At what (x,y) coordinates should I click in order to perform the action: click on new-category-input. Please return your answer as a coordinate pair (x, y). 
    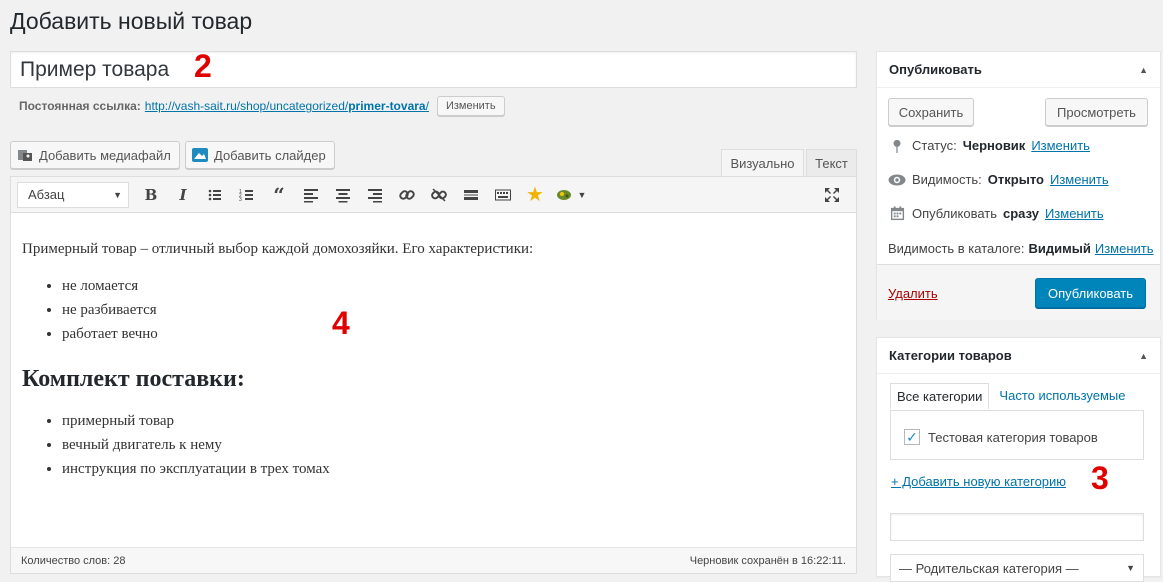
    Looking at the image, I should click on (1017, 527).